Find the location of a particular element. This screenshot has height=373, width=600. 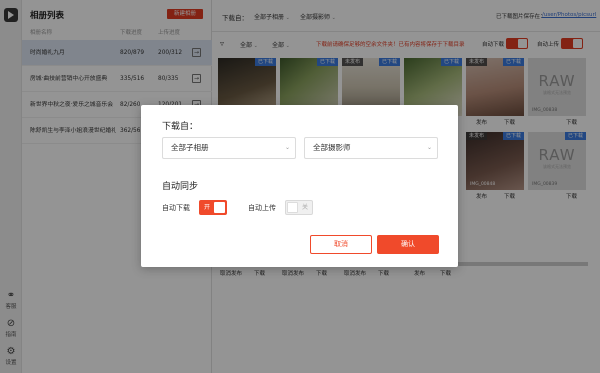

dialog-title: 下载自： is located at coordinates (180, 127).